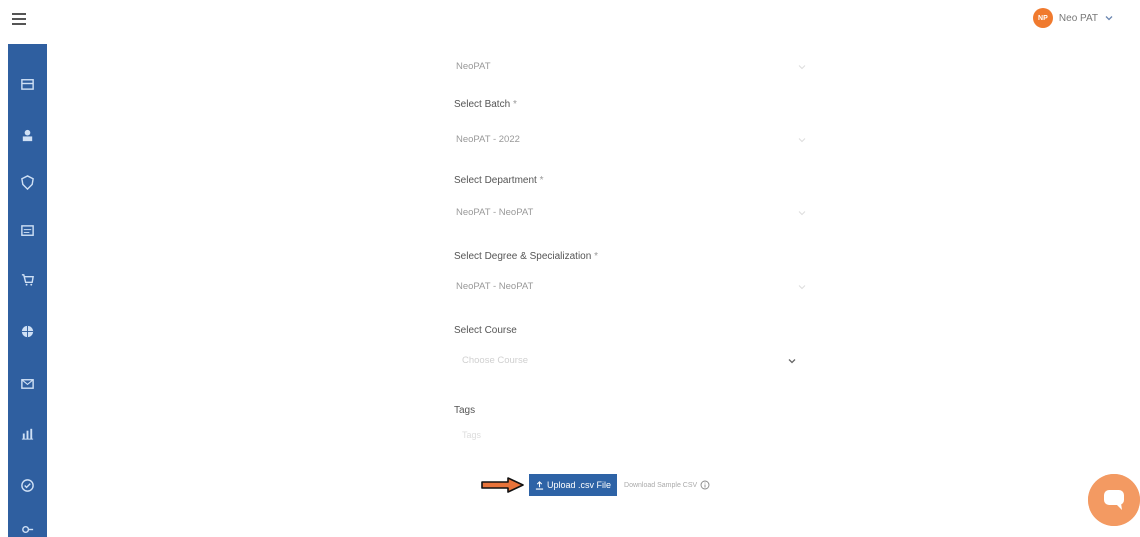  Describe the element at coordinates (631, 287) in the screenshot. I see `degree-select: NeoPAT - NeoPAT` at that location.